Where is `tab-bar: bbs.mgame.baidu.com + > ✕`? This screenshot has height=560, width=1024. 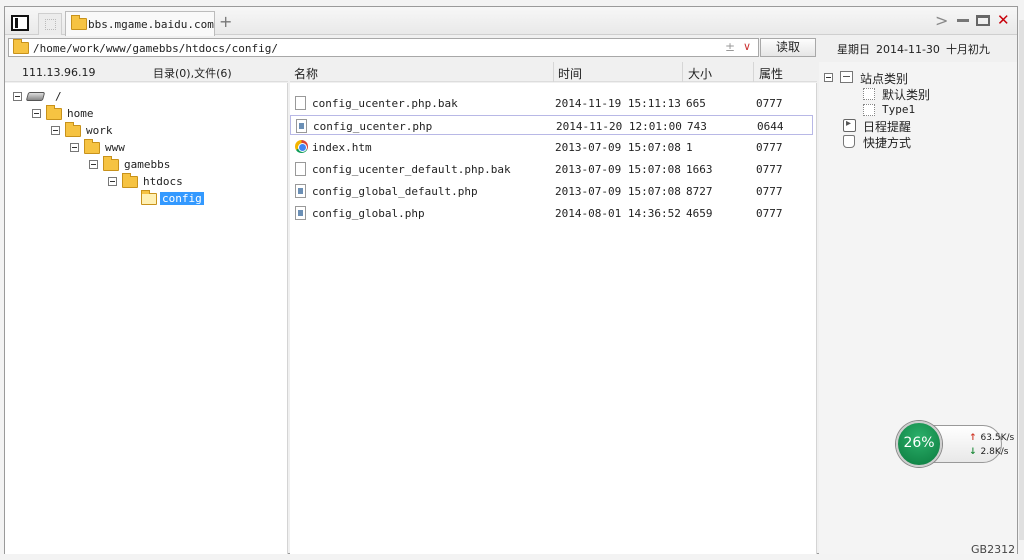
tab-bar: bbs.mgame.baidu.com + > ✕ is located at coordinates (511, 21).